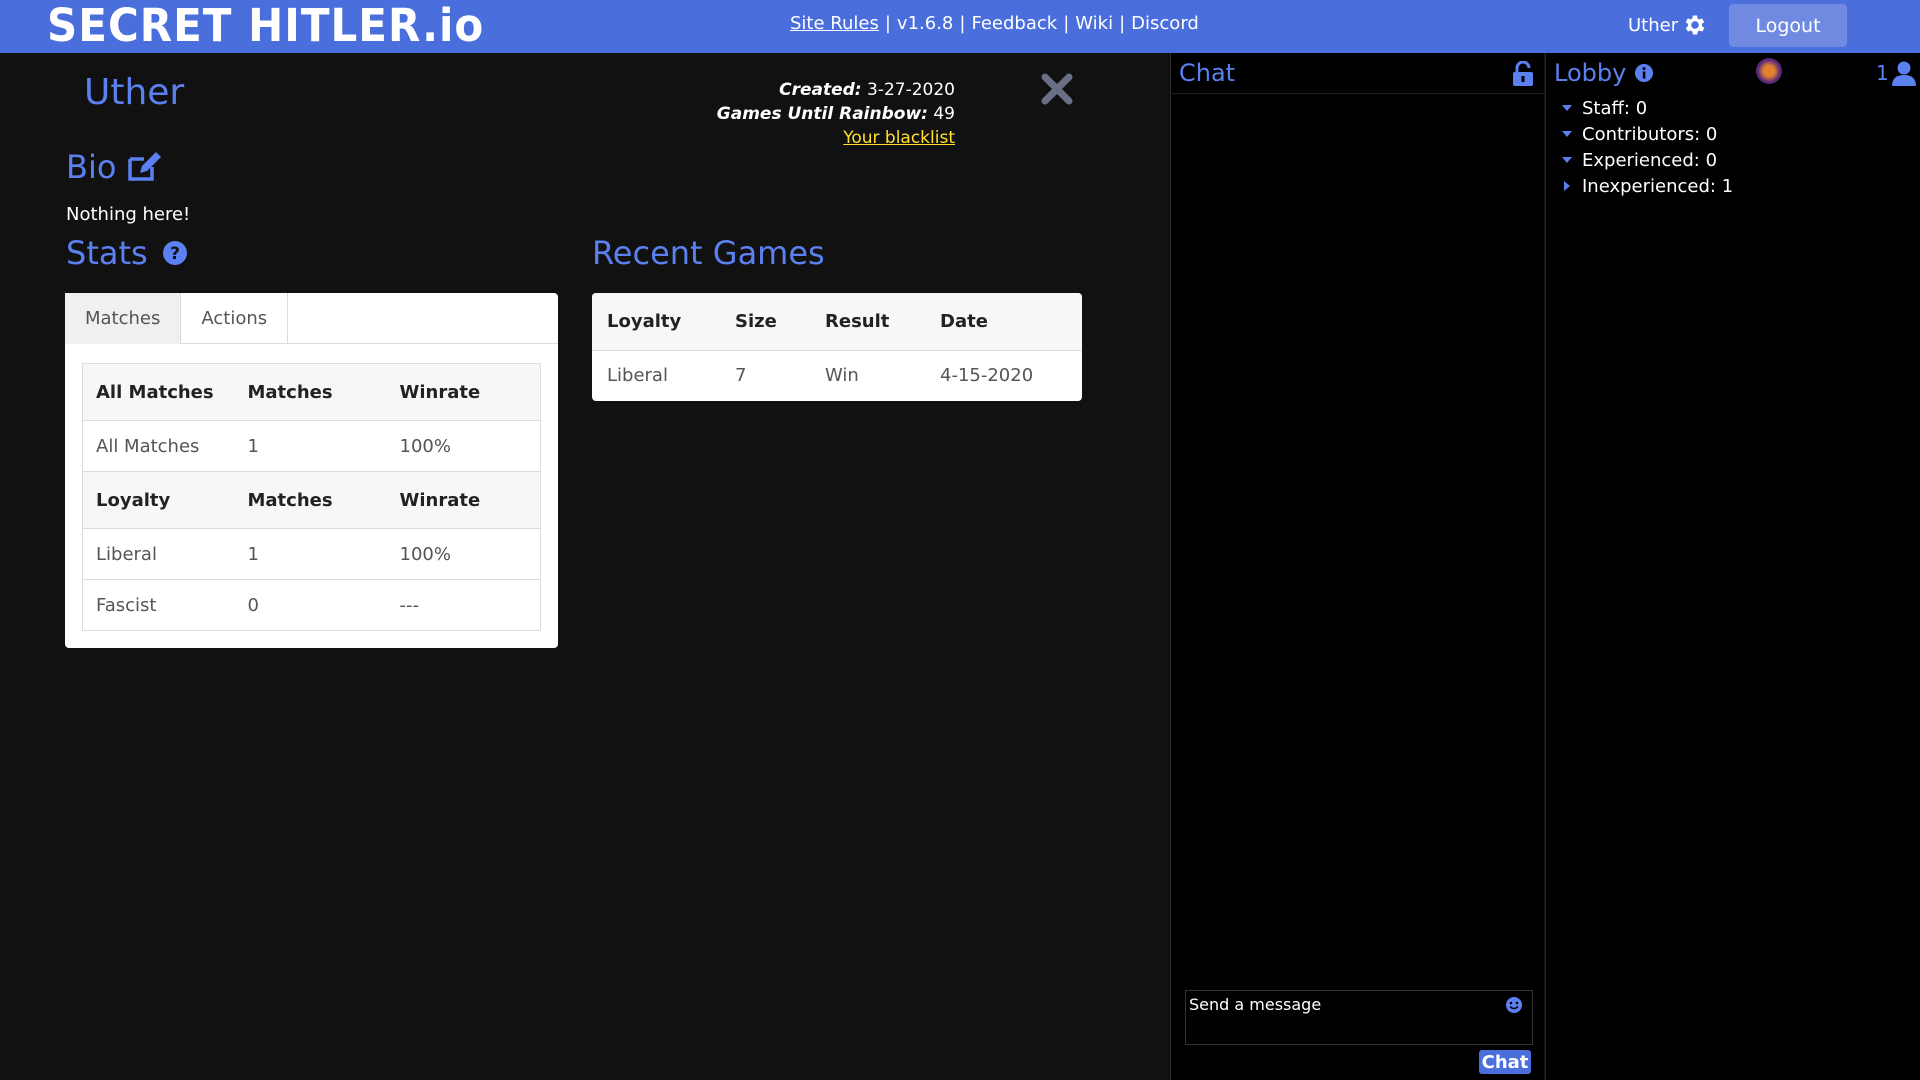 This screenshot has width=1920, height=1080. I want to click on tab-matches: Matches, so click(123, 318).